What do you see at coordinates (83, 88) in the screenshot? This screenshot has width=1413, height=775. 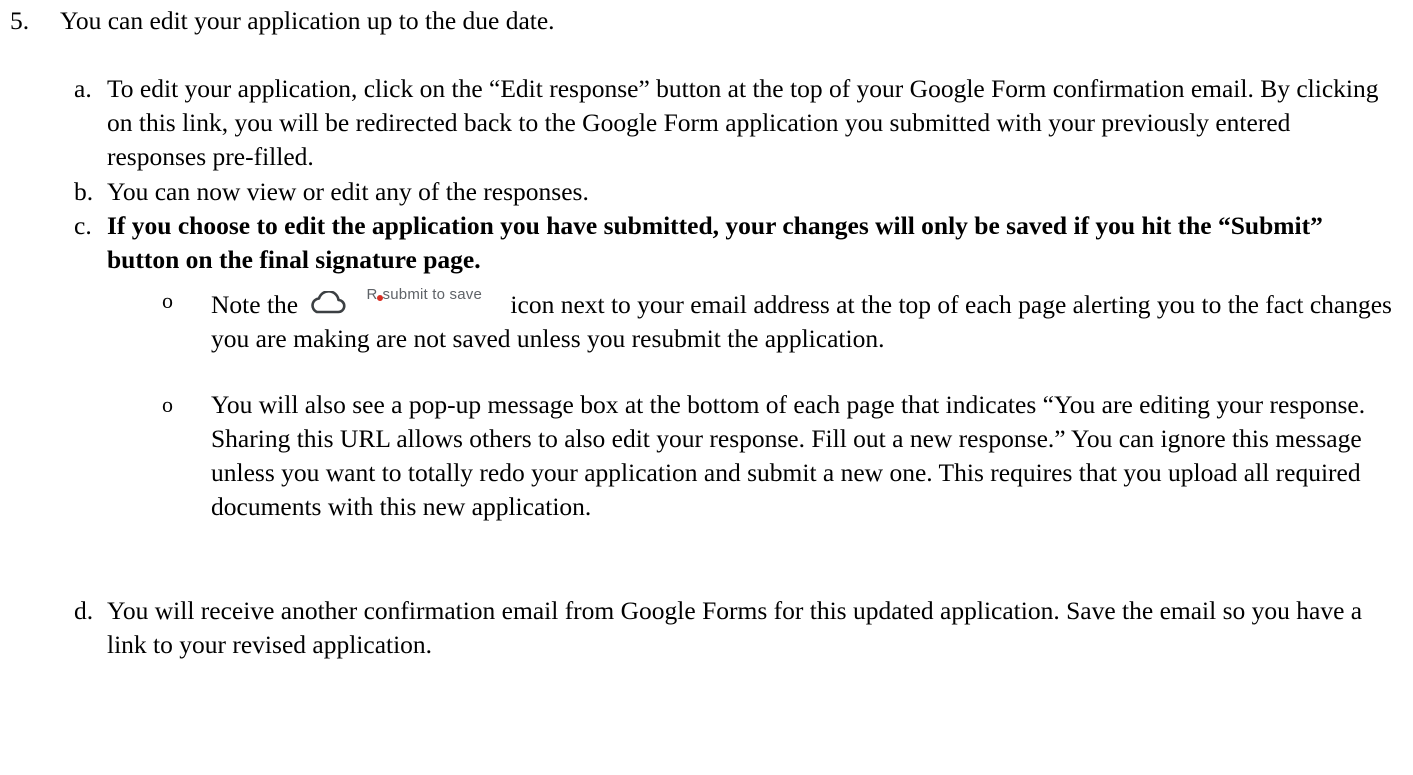 I see `list-marker: a.` at bounding box center [83, 88].